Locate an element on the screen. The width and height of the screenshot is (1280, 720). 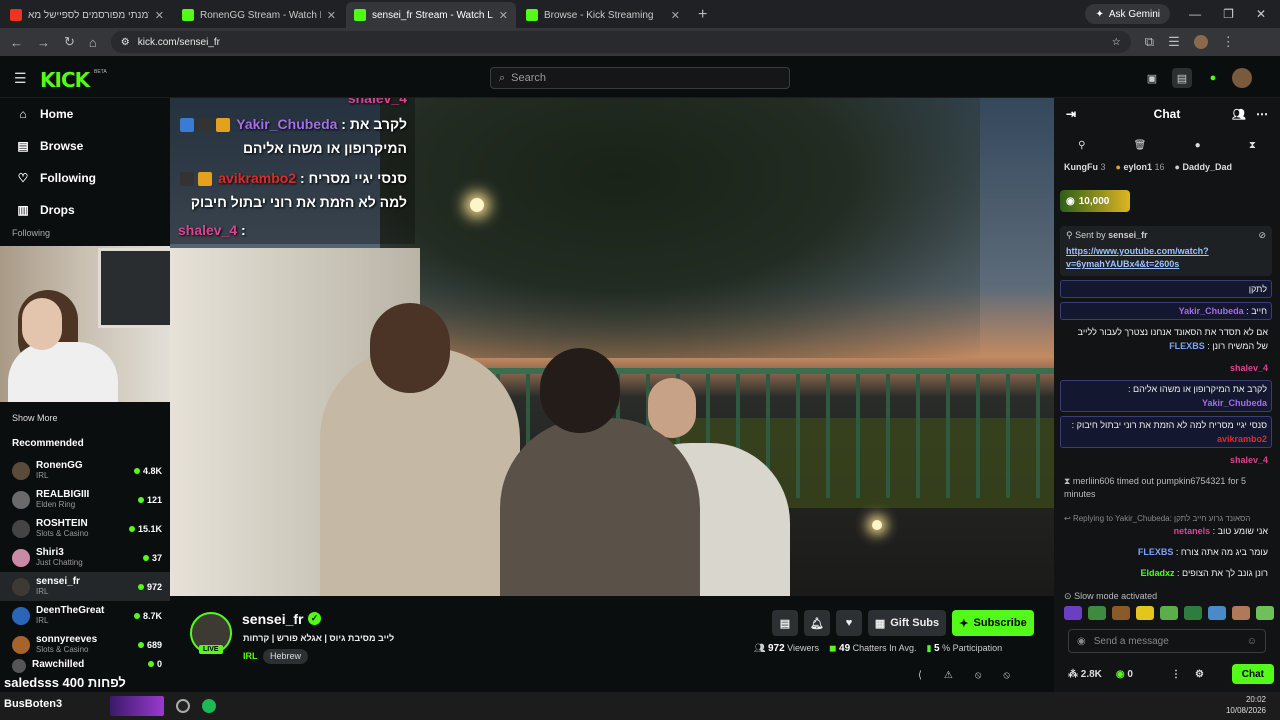
bookmark-star-icon: ☆ is located at coordinates (1116, 42).